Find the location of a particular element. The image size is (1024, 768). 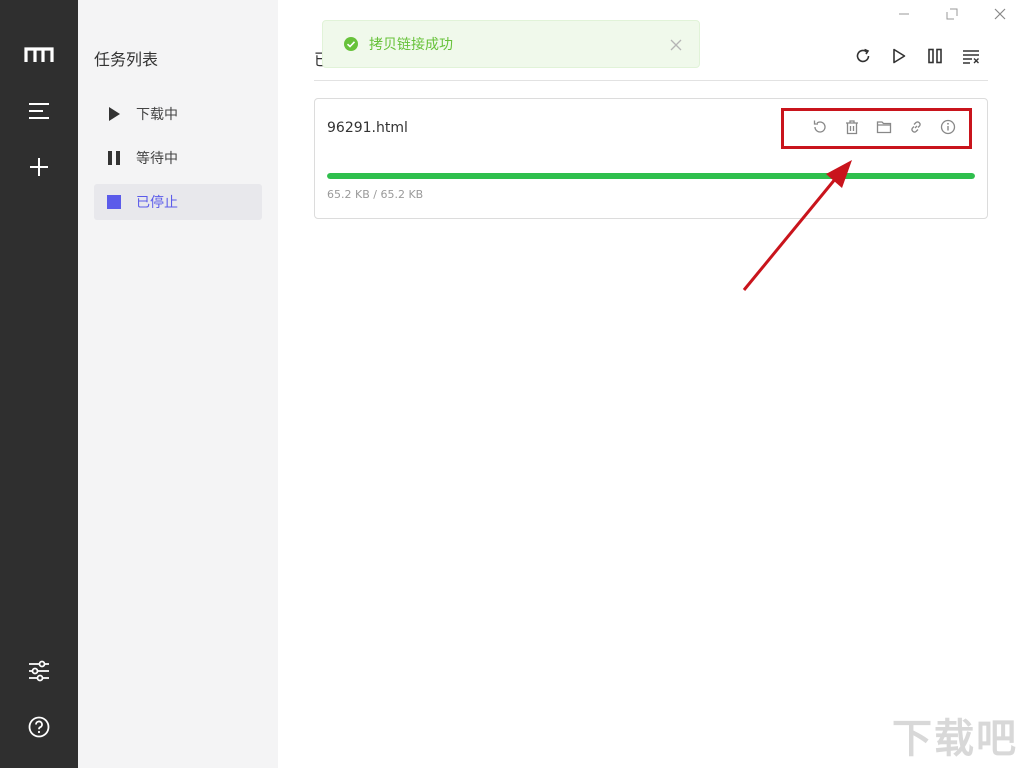

logo-m-icon is located at coordinates (39, 55).